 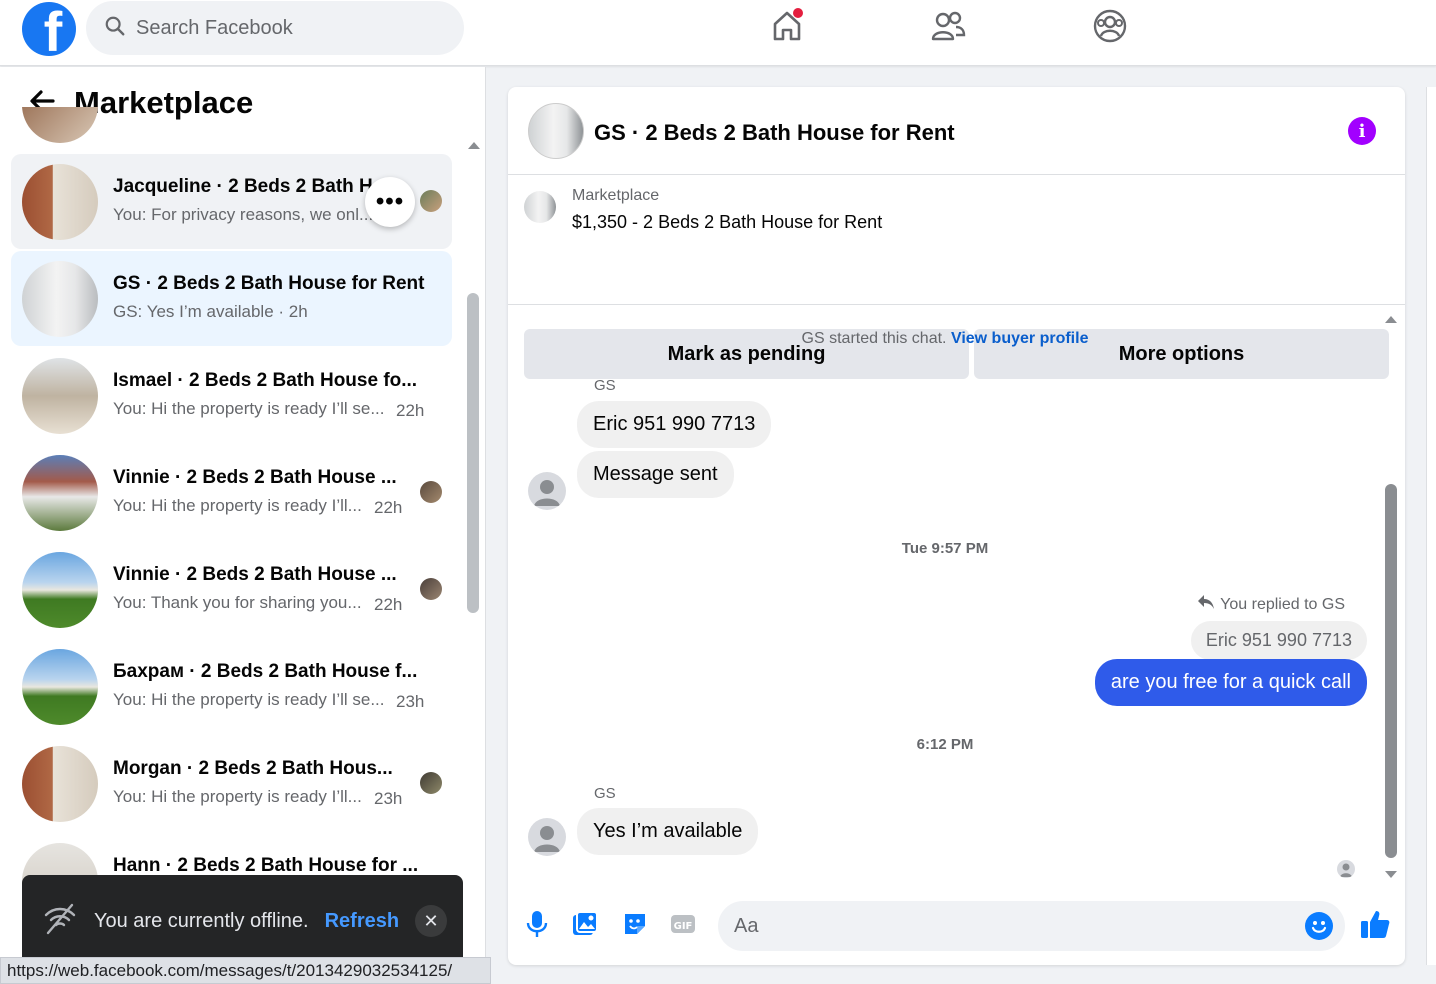 What do you see at coordinates (1020, 338) in the screenshot?
I see `view-buyer-profile-link: View buyer profile` at bounding box center [1020, 338].